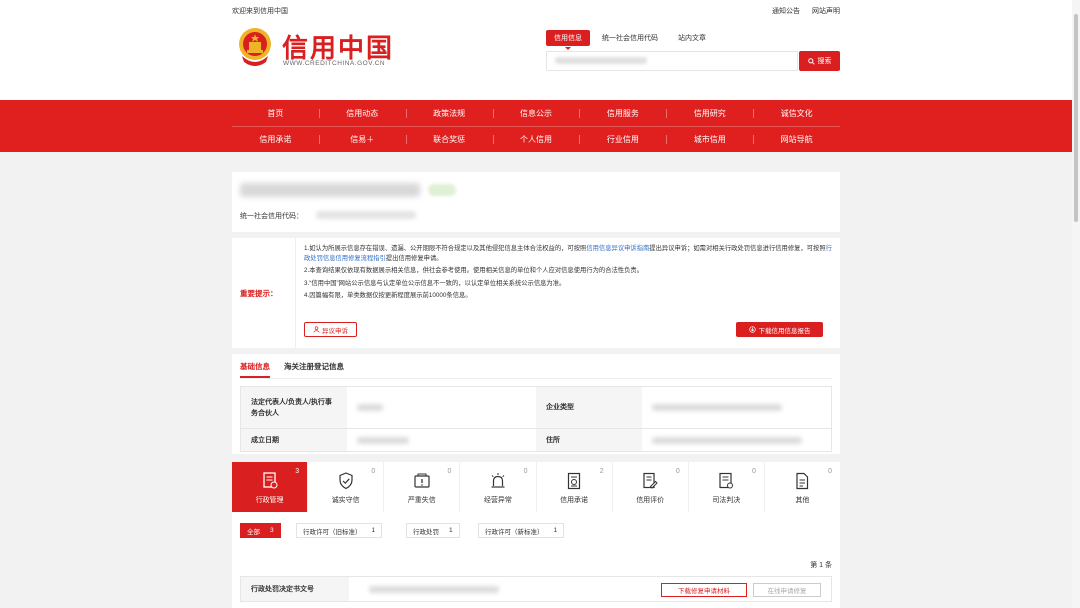 The image size is (1080, 608). I want to click on link-notices: 通知公告, so click(786, 11).